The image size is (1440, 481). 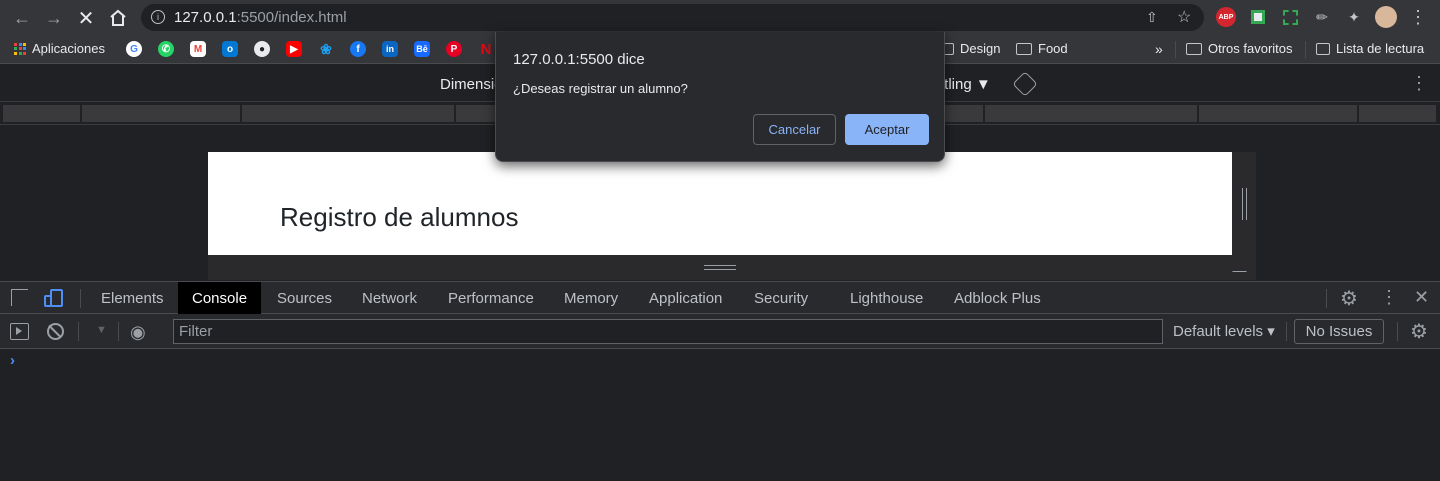 What do you see at coordinates (1258, 17) in the screenshot?
I see `sheets-extension-icon` at bounding box center [1258, 17].